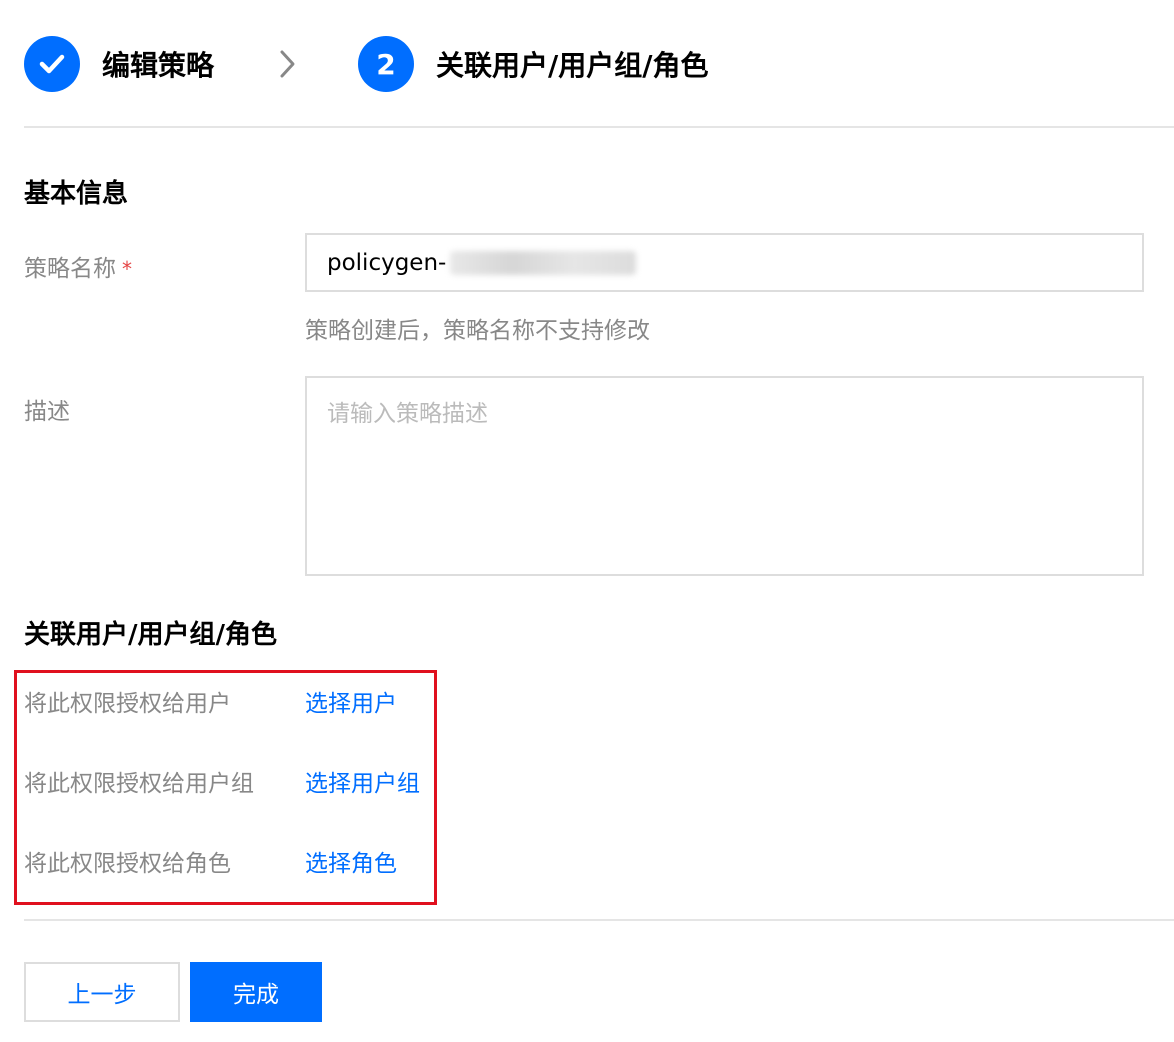 This screenshot has width=1174, height=1042. I want to click on assoc-user-label: 将此权限授权给用户, so click(127, 704).